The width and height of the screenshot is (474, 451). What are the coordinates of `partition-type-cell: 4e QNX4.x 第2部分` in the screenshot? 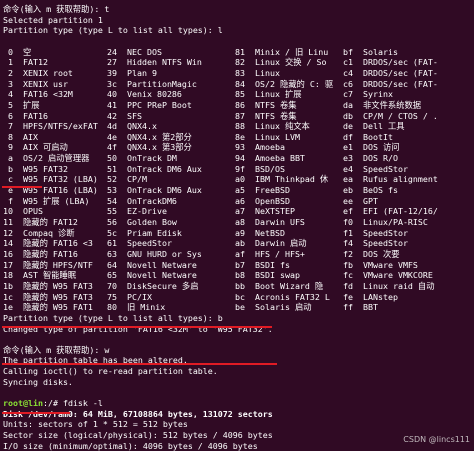 It's located at (149, 136).